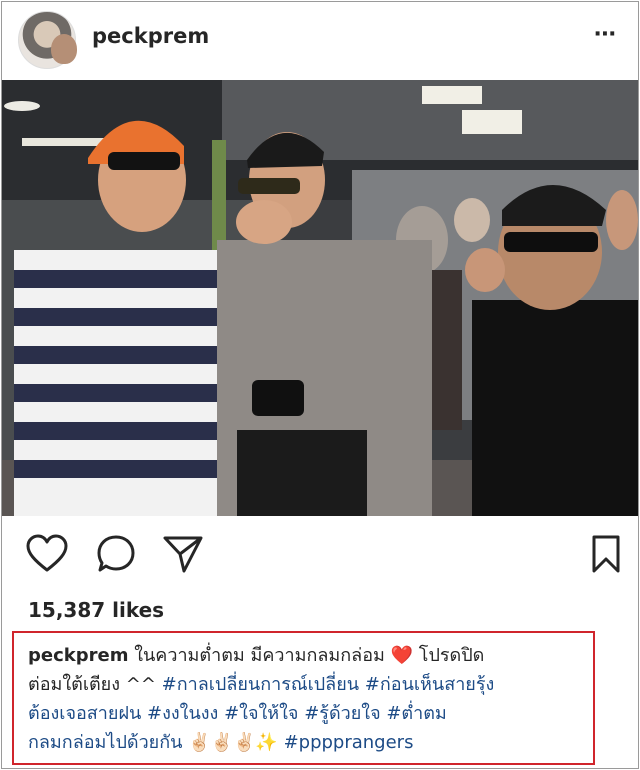 The width and height of the screenshot is (640, 770). What do you see at coordinates (183, 556) in the screenshot?
I see `send-icon` at bounding box center [183, 556].